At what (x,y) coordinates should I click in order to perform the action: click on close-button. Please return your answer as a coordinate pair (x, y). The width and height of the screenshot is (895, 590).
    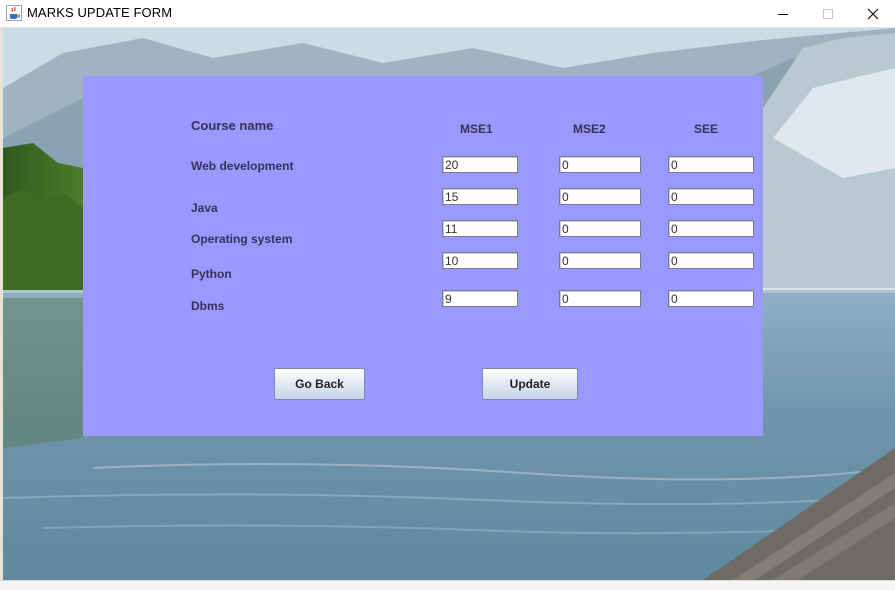
    Looking at the image, I should click on (872, 13).